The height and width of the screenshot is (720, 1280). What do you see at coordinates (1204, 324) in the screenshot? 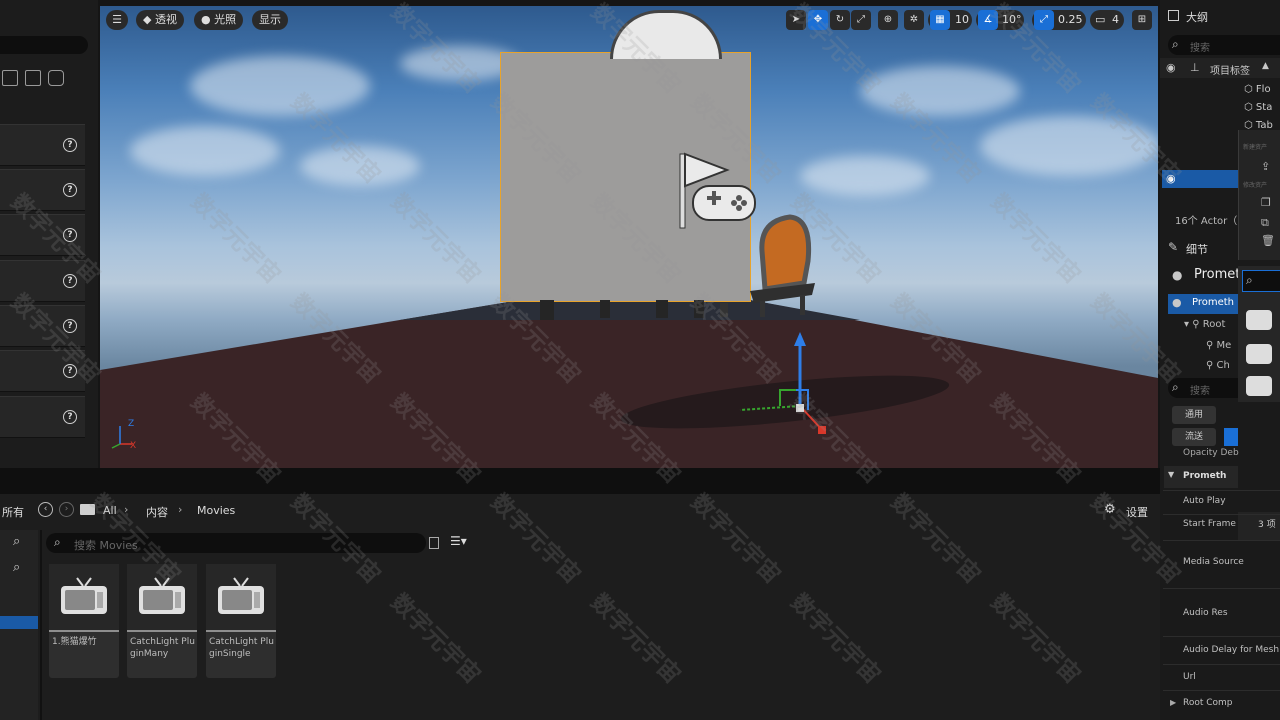
I see `component-tree-item: ▾ ⚲ Root` at bounding box center [1204, 324].